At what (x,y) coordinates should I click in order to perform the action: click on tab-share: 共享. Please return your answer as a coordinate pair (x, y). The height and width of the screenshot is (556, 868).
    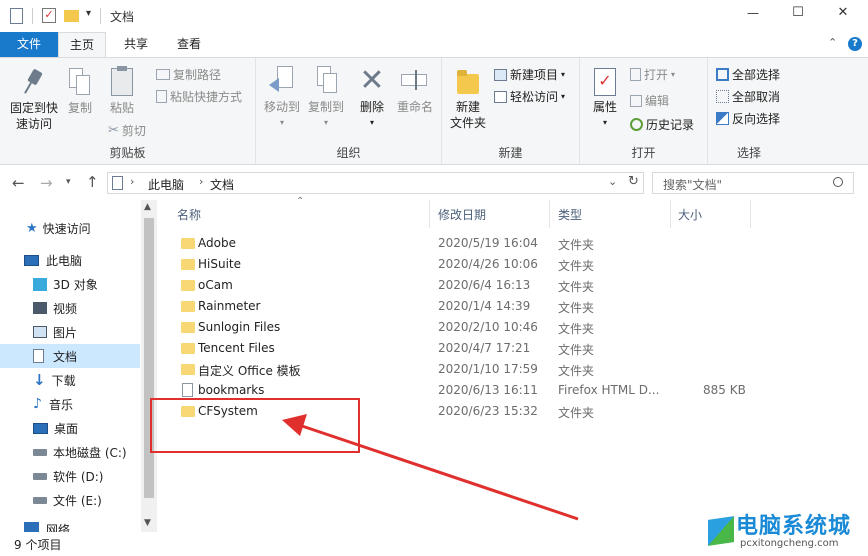
    Looking at the image, I should click on (136, 44).